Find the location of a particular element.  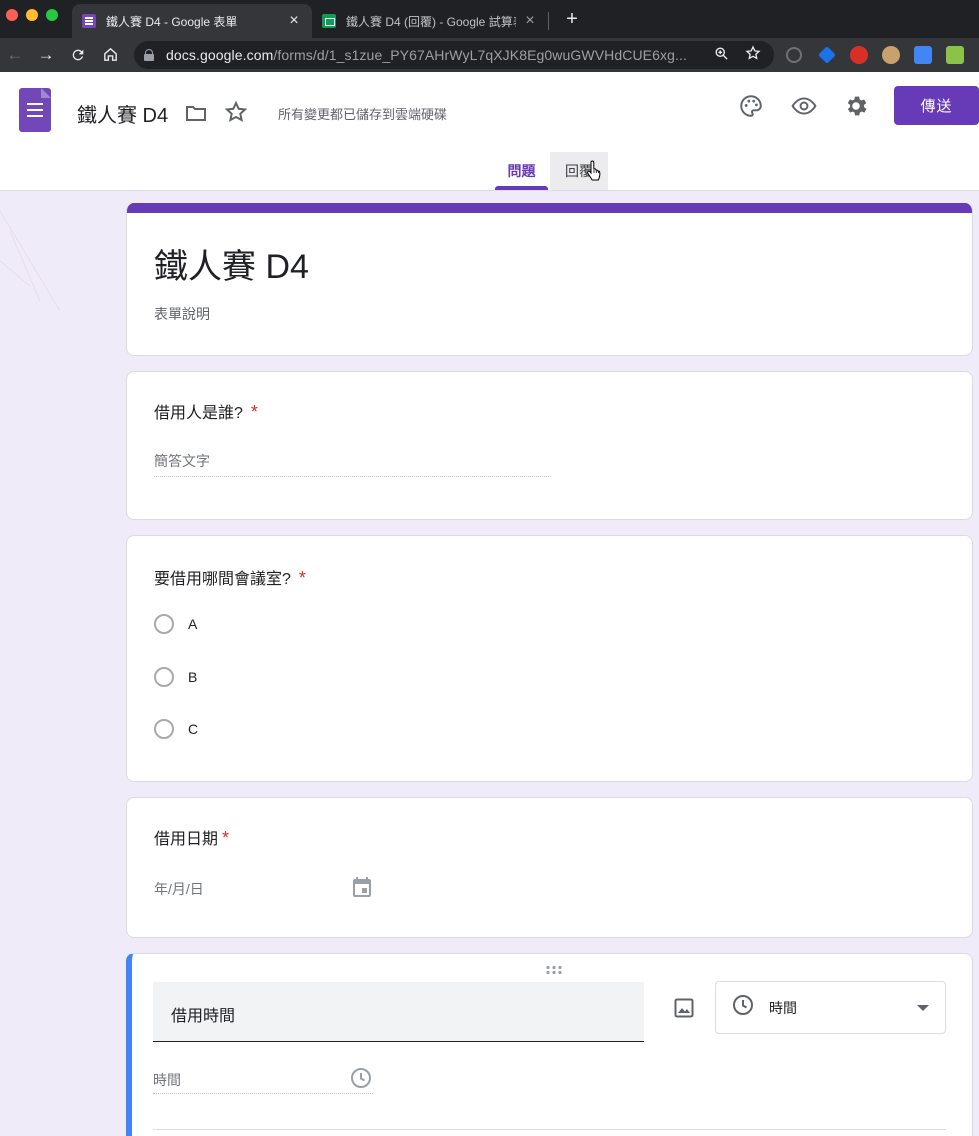

tab-title: 鐵人賽 D4 - Google 表單 is located at coordinates (172, 21).